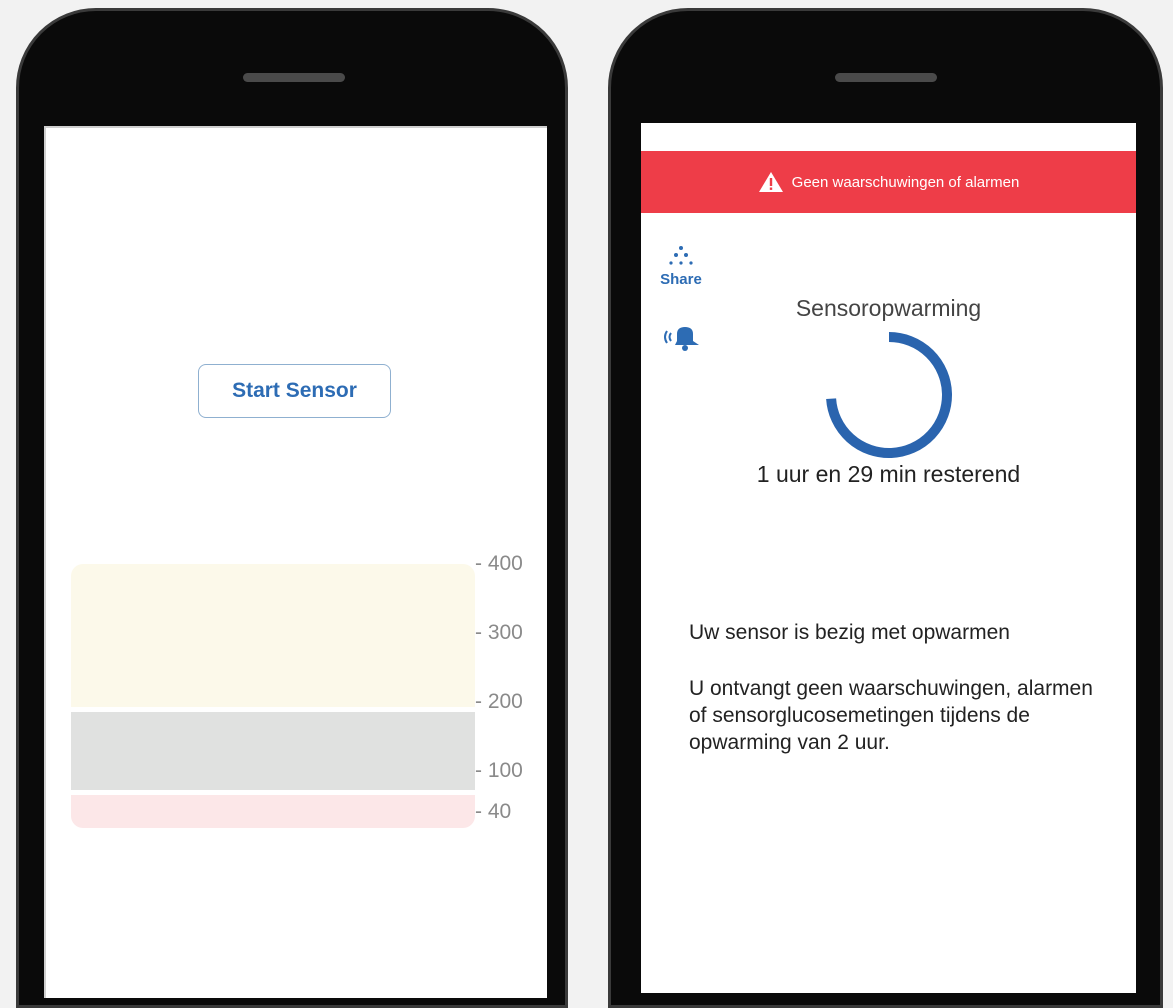  Describe the element at coordinates (493, 811) in the screenshot. I see `y-tick-label: - 40` at that location.